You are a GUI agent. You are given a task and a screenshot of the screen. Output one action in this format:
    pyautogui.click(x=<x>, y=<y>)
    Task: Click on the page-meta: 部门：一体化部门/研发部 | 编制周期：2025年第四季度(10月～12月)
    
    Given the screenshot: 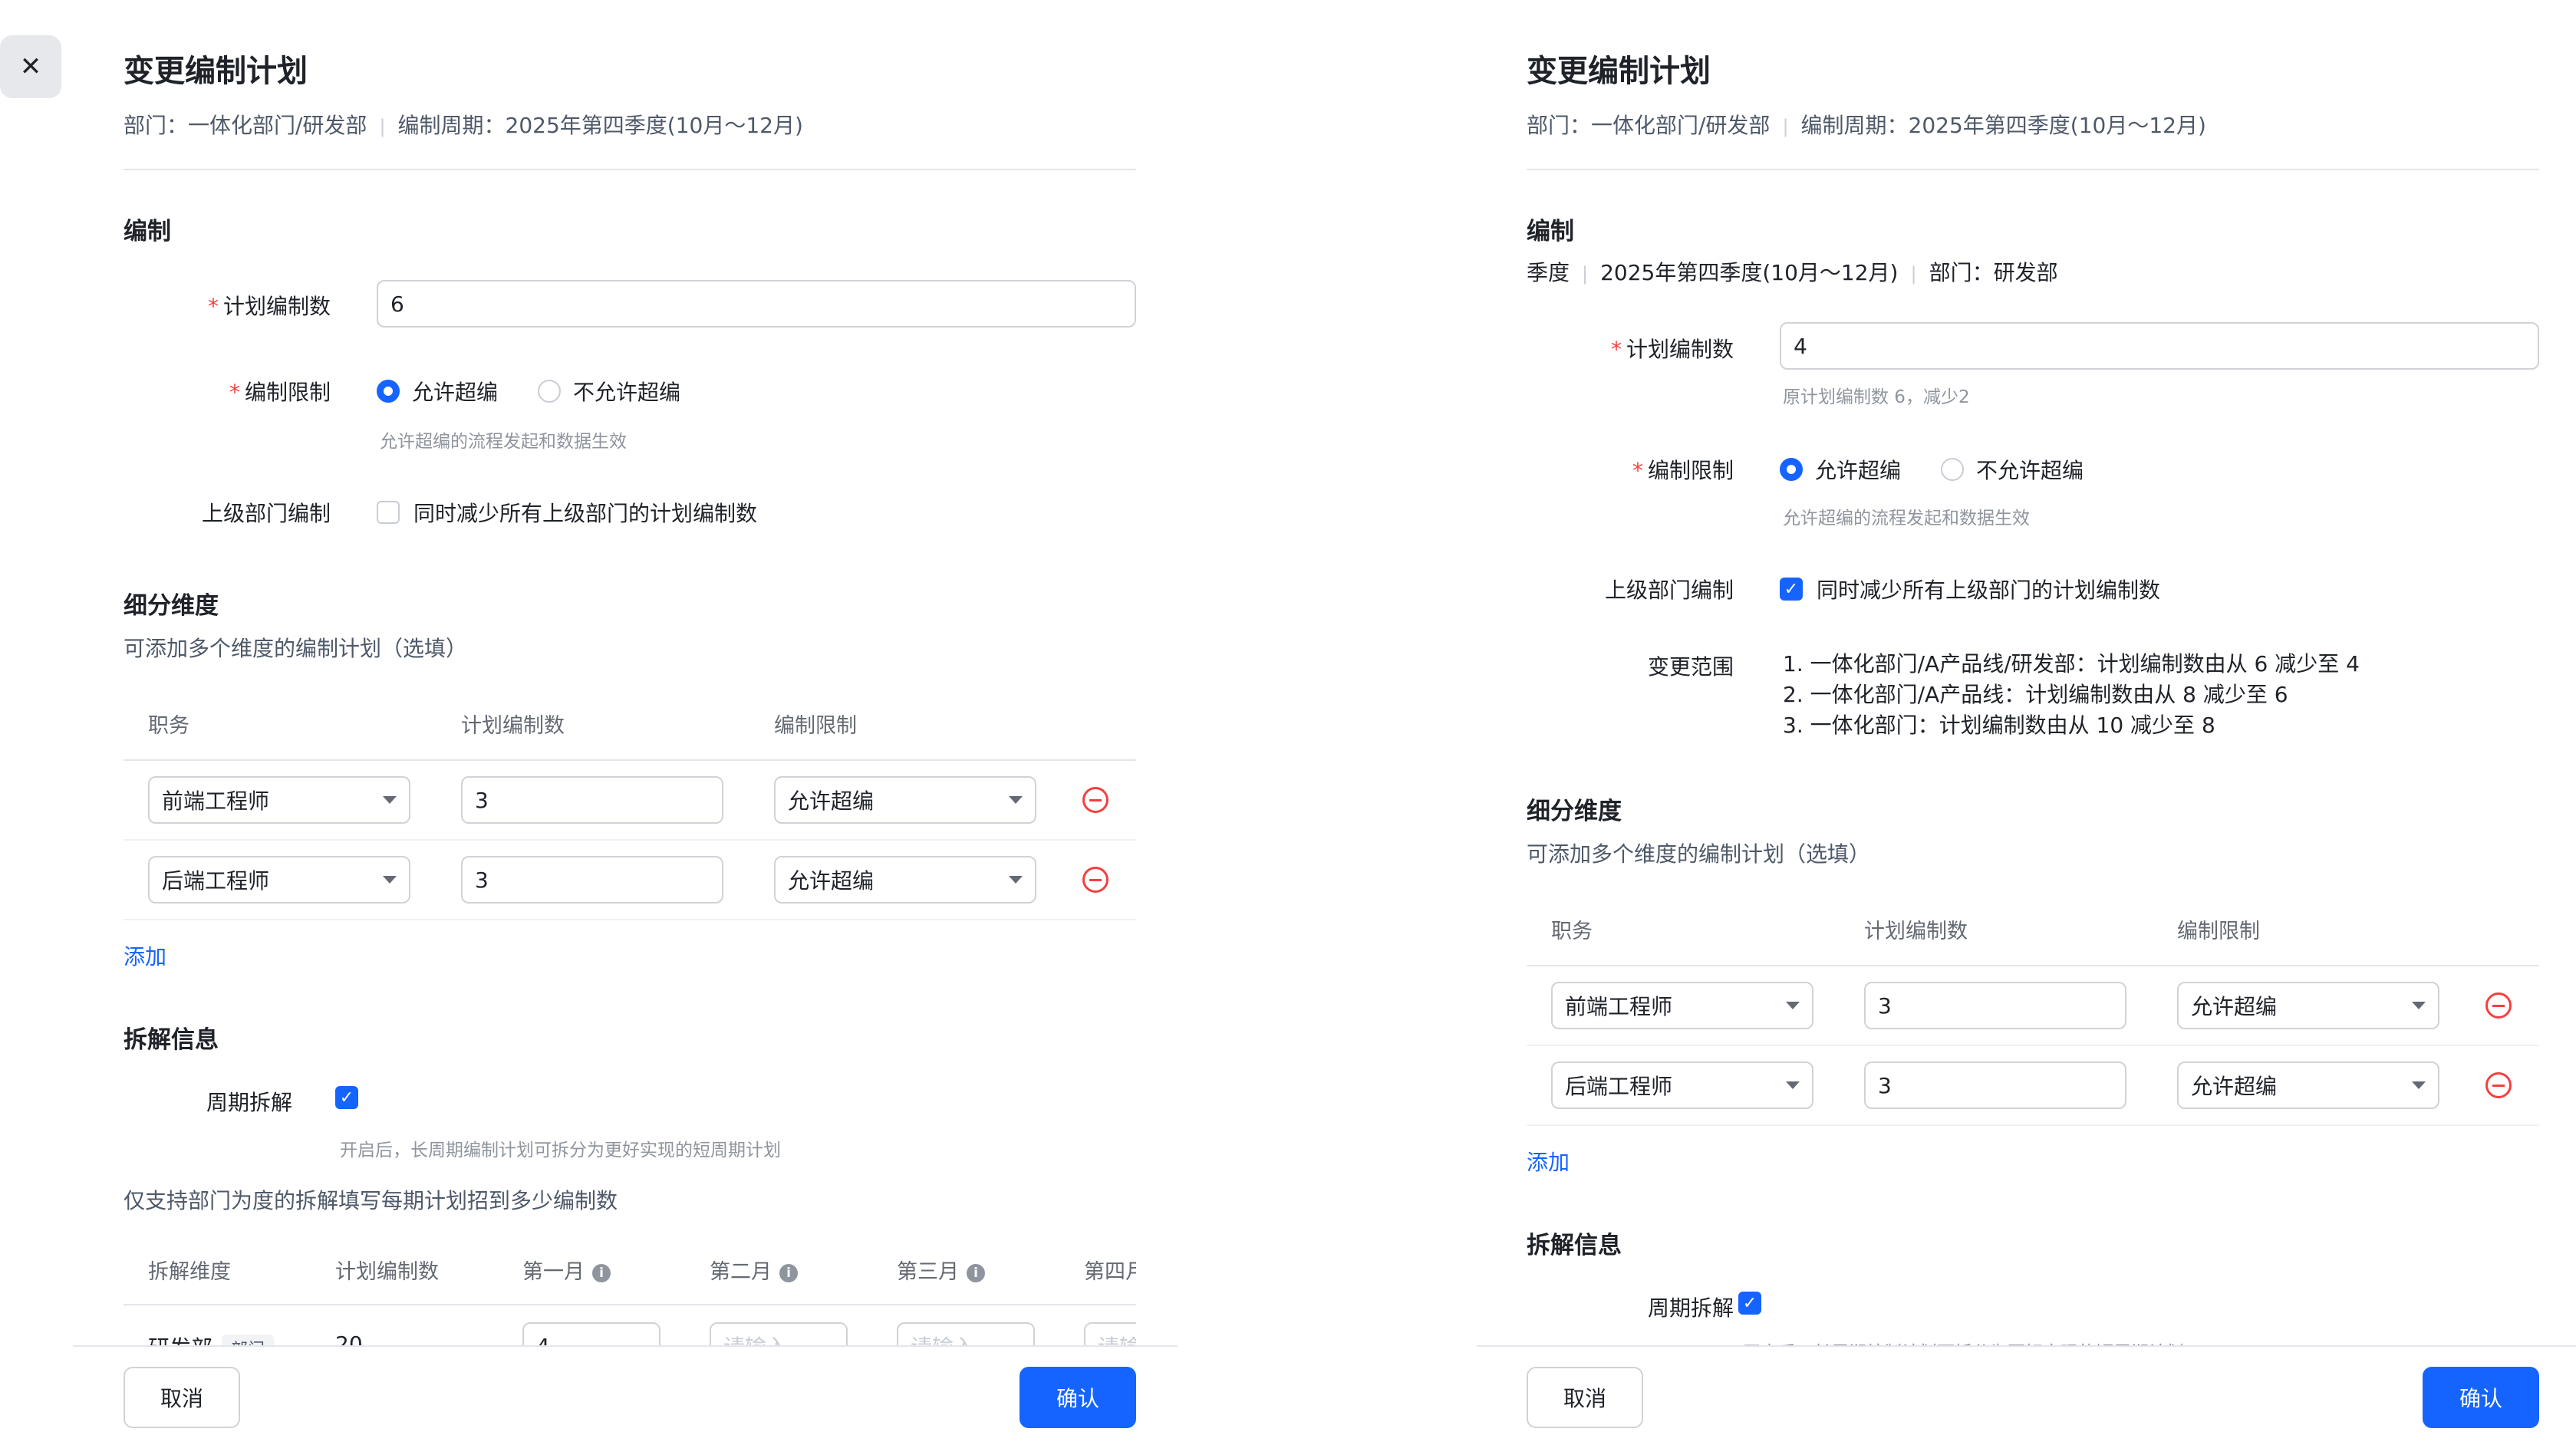 What is the action you would take?
    pyautogui.click(x=1866, y=124)
    